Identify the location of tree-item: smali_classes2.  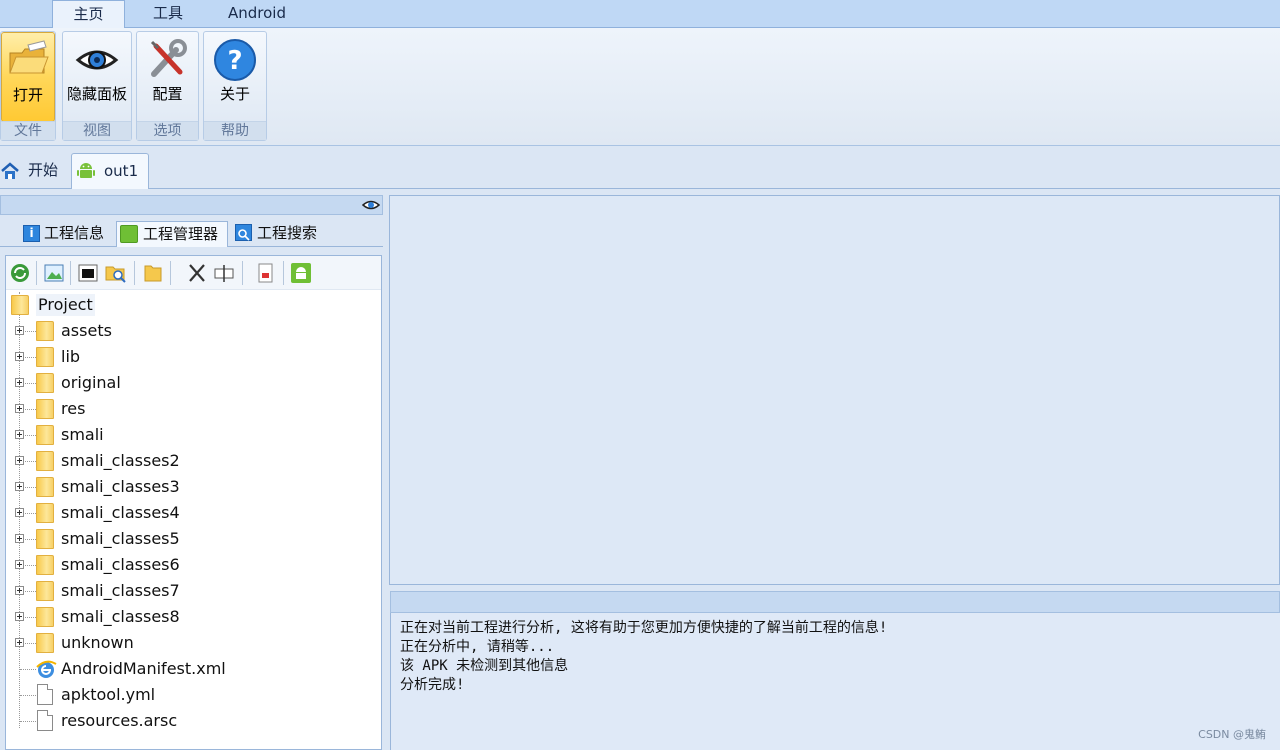
(193, 461).